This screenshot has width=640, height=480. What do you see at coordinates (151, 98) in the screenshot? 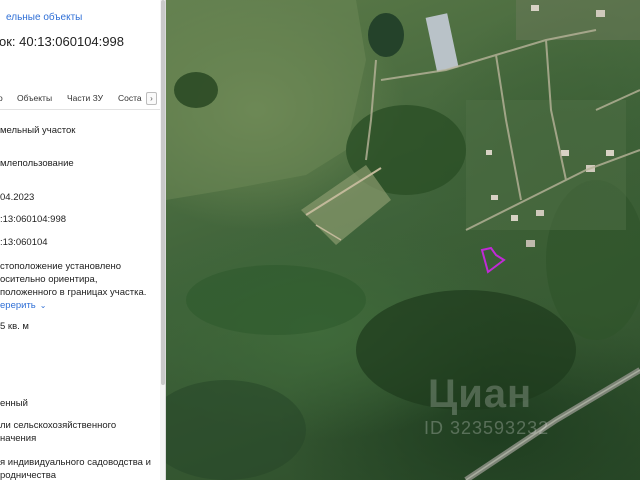
I see `tabs-next-arrow-icon: ›` at bounding box center [151, 98].